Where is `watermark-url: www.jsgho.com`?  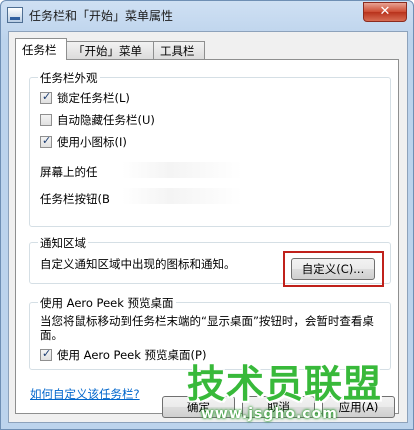
watermark-url: www.jsgho.com is located at coordinates (269, 414).